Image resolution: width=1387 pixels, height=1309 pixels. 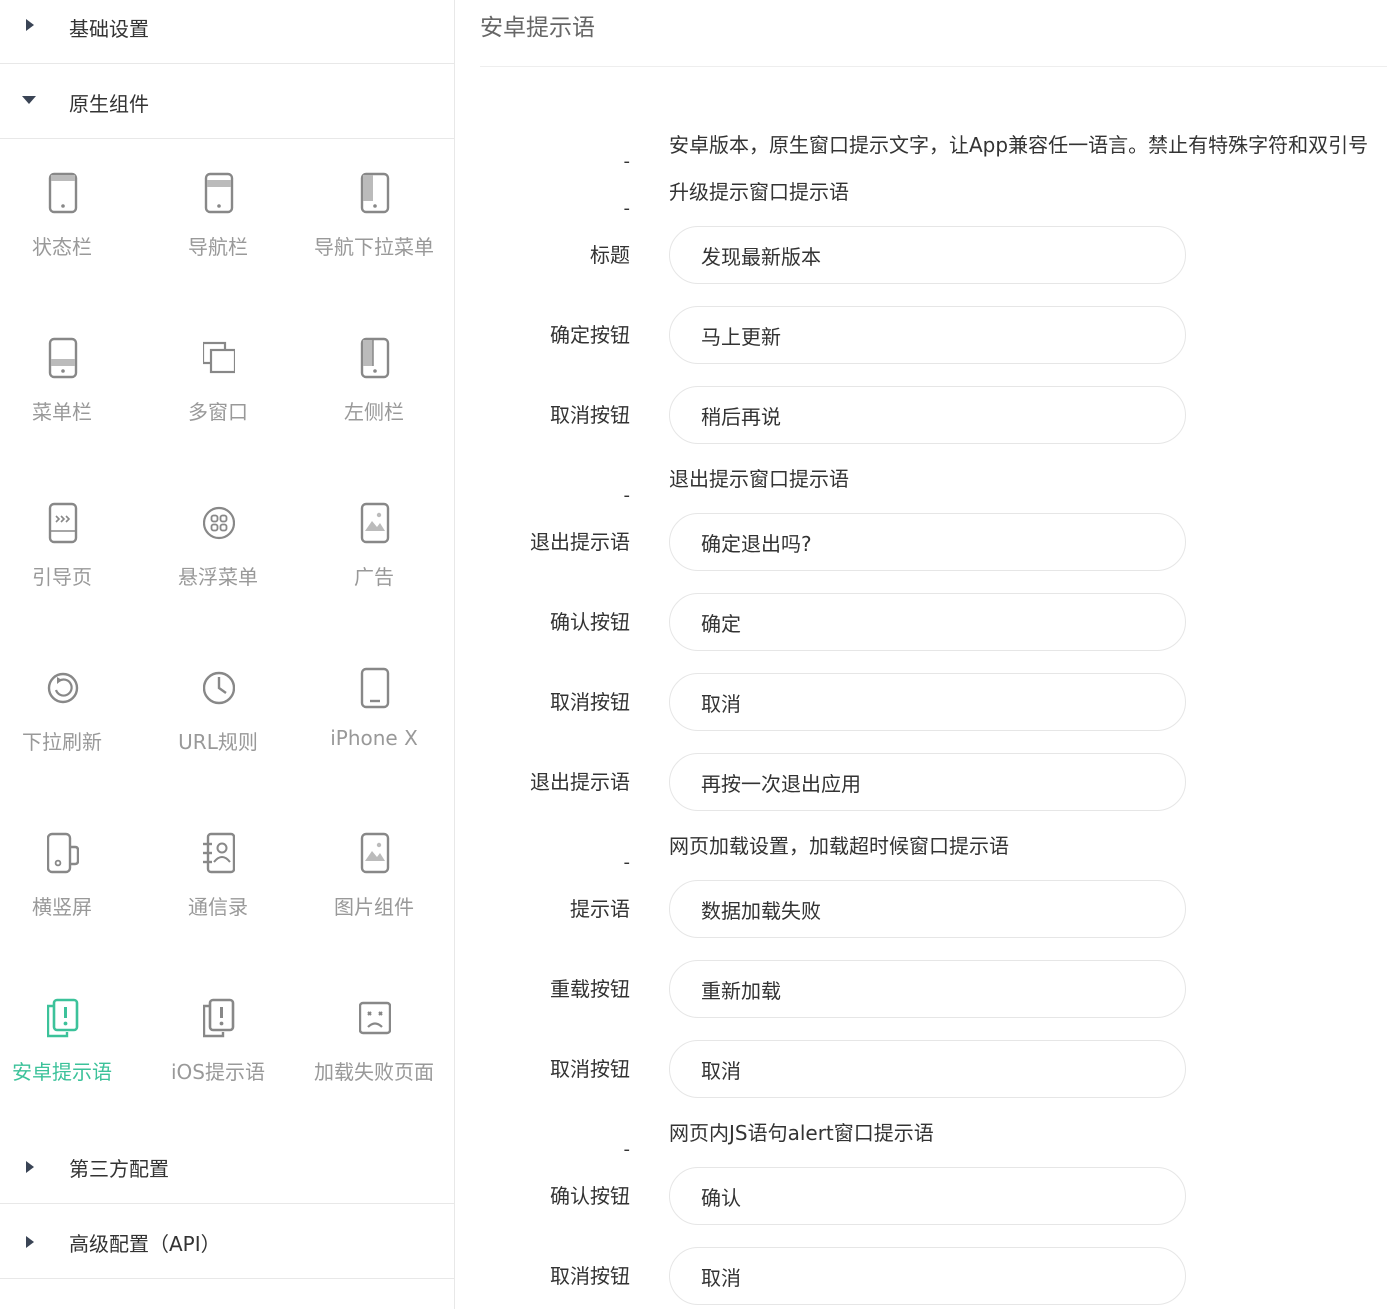 What do you see at coordinates (145, 1244) in the screenshot?
I see `section-label: 高级配置（API）` at bounding box center [145, 1244].